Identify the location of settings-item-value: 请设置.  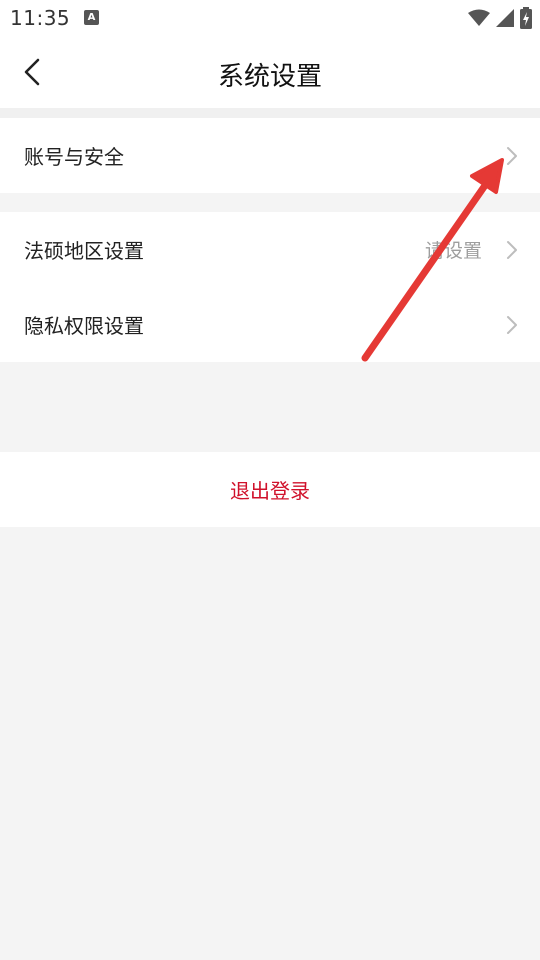
(453, 251).